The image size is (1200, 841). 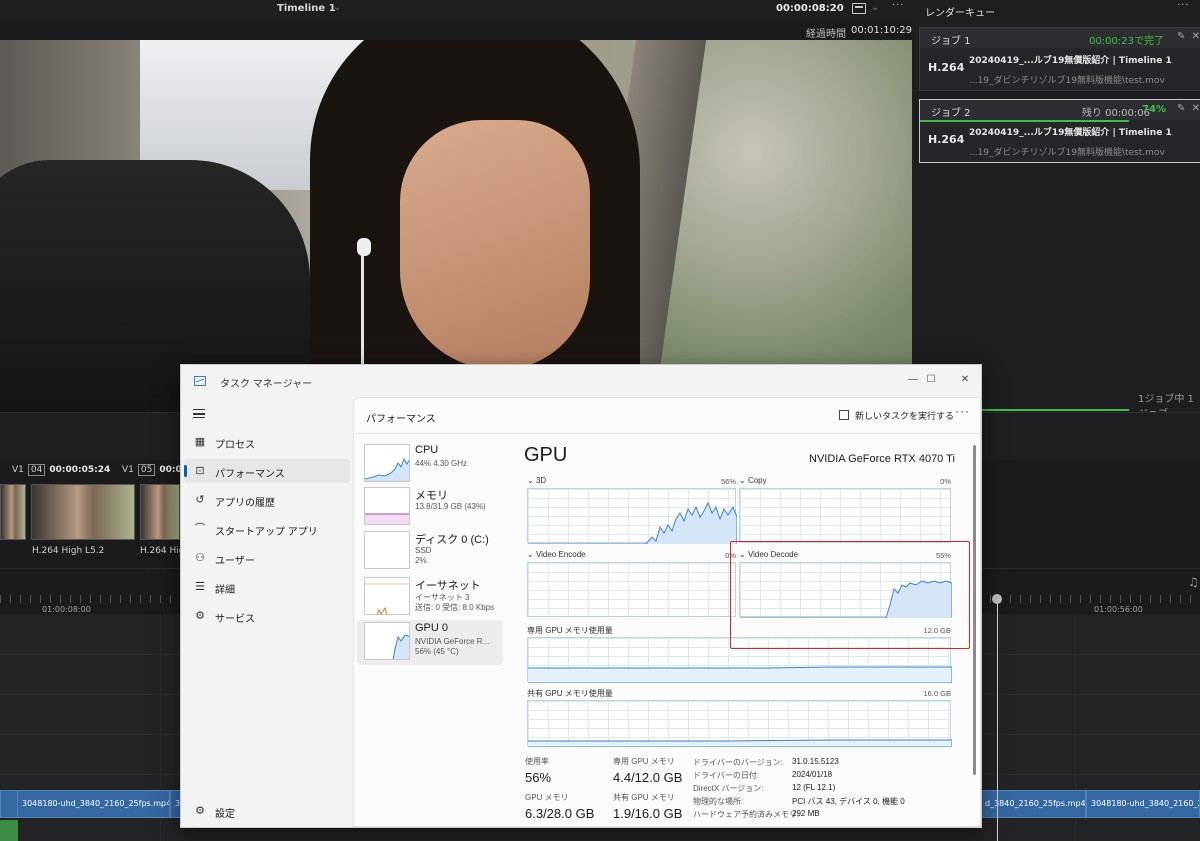 I want to click on device-detail: 送信: 0 受信: 8.0 Kbps, so click(x=455, y=607).